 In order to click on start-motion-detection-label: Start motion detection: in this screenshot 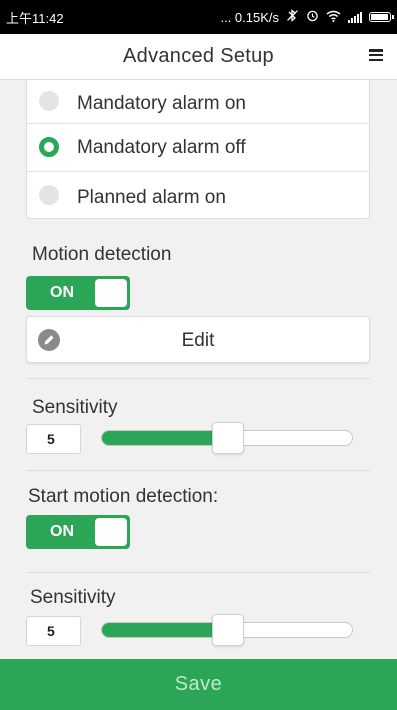, I will do `click(123, 496)`.